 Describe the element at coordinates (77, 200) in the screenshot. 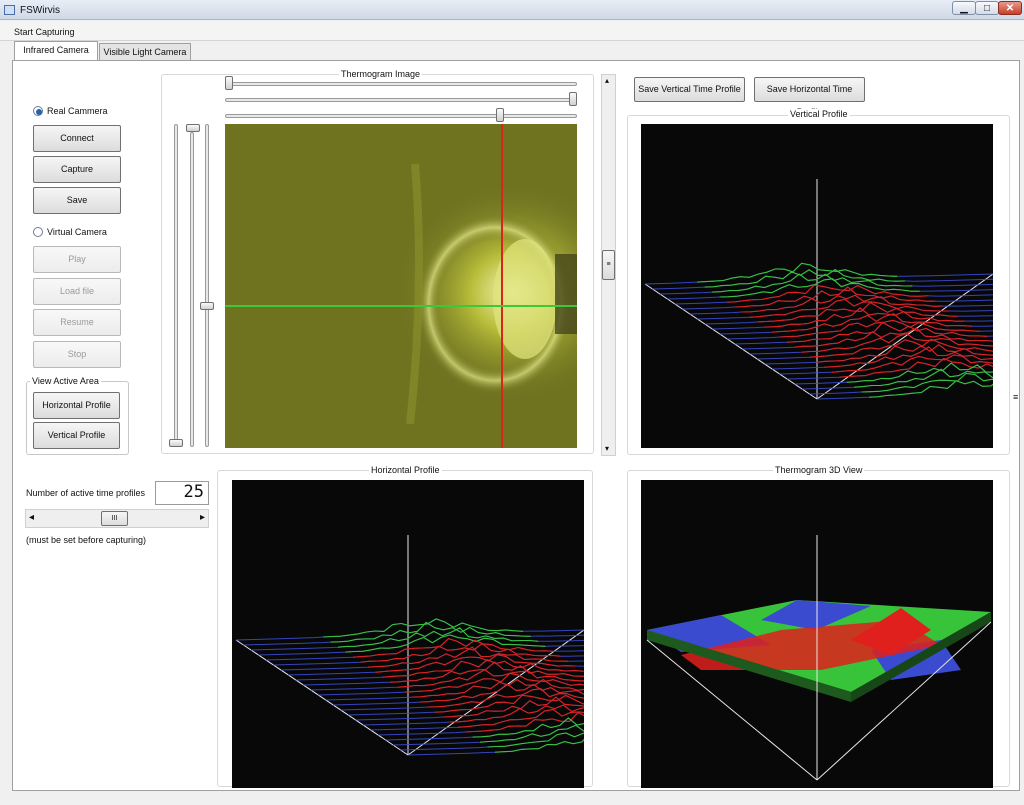

I see `save-button: Save` at that location.